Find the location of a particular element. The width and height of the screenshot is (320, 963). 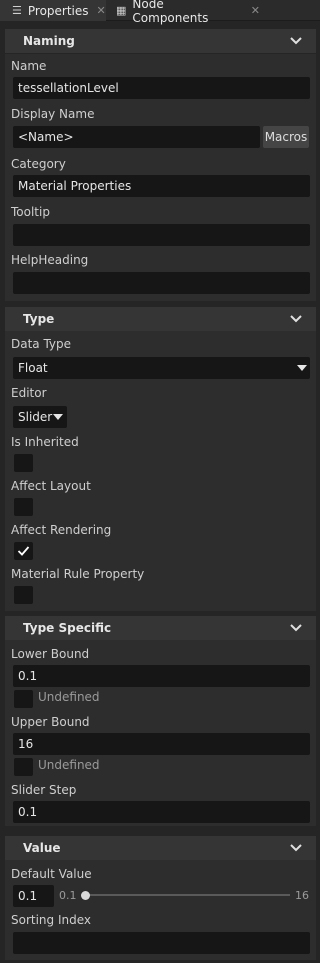

lower-bound-input: 0.1 is located at coordinates (161, 676).